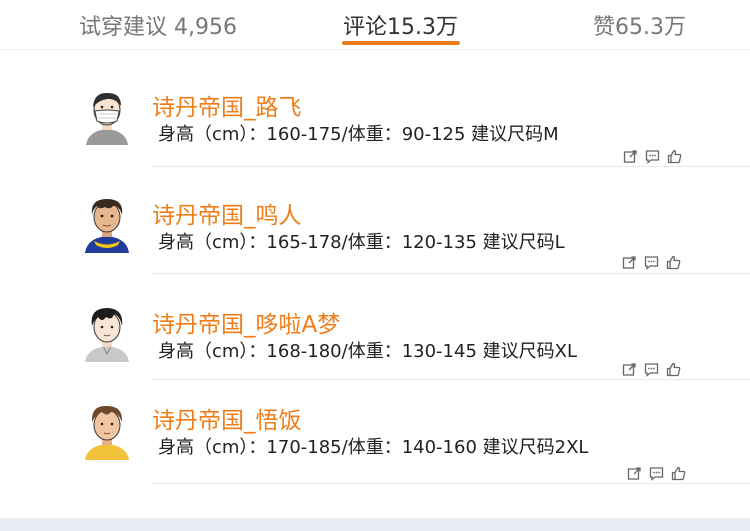  I want to click on tab-bar: 试穿建议 4,956 评论15.3万 赞65.3万, so click(375, 25).